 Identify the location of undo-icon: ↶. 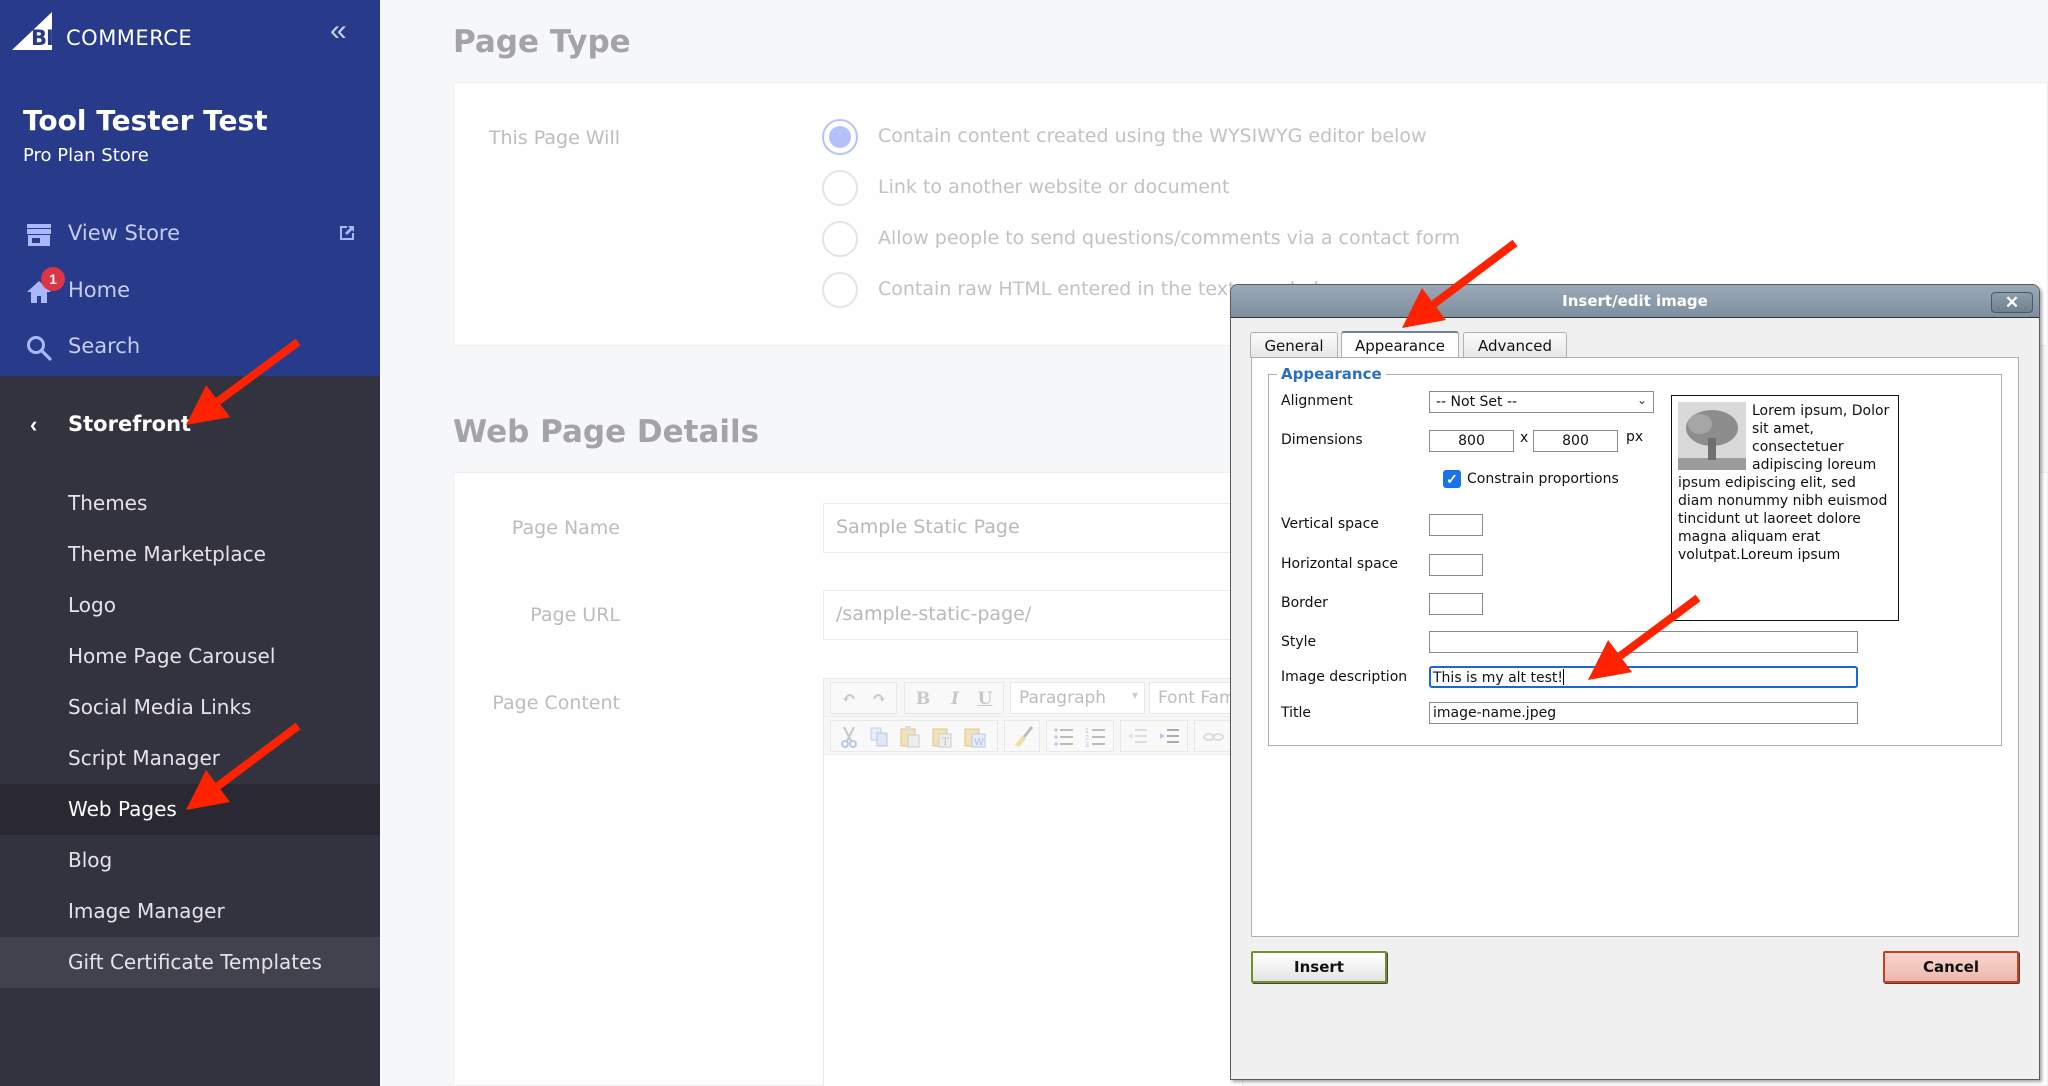
(849, 699).